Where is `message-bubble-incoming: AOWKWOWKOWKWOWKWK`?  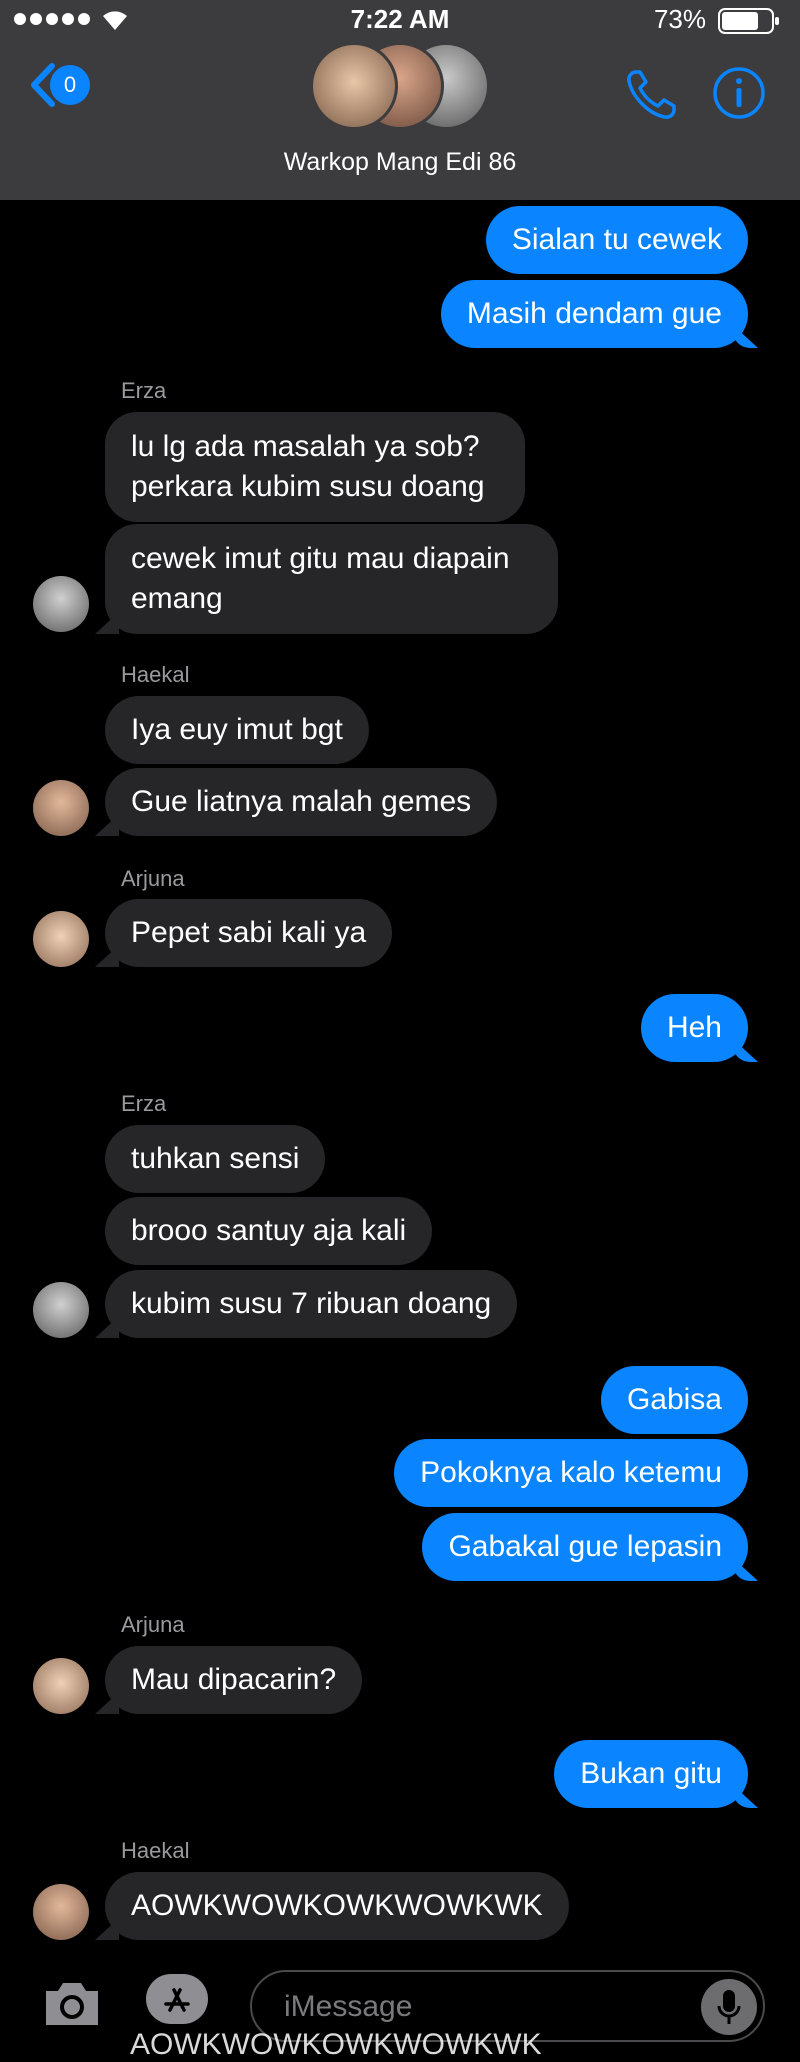
message-bubble-incoming: AOWKWOWKOWKWOWKWK is located at coordinates (337, 1906).